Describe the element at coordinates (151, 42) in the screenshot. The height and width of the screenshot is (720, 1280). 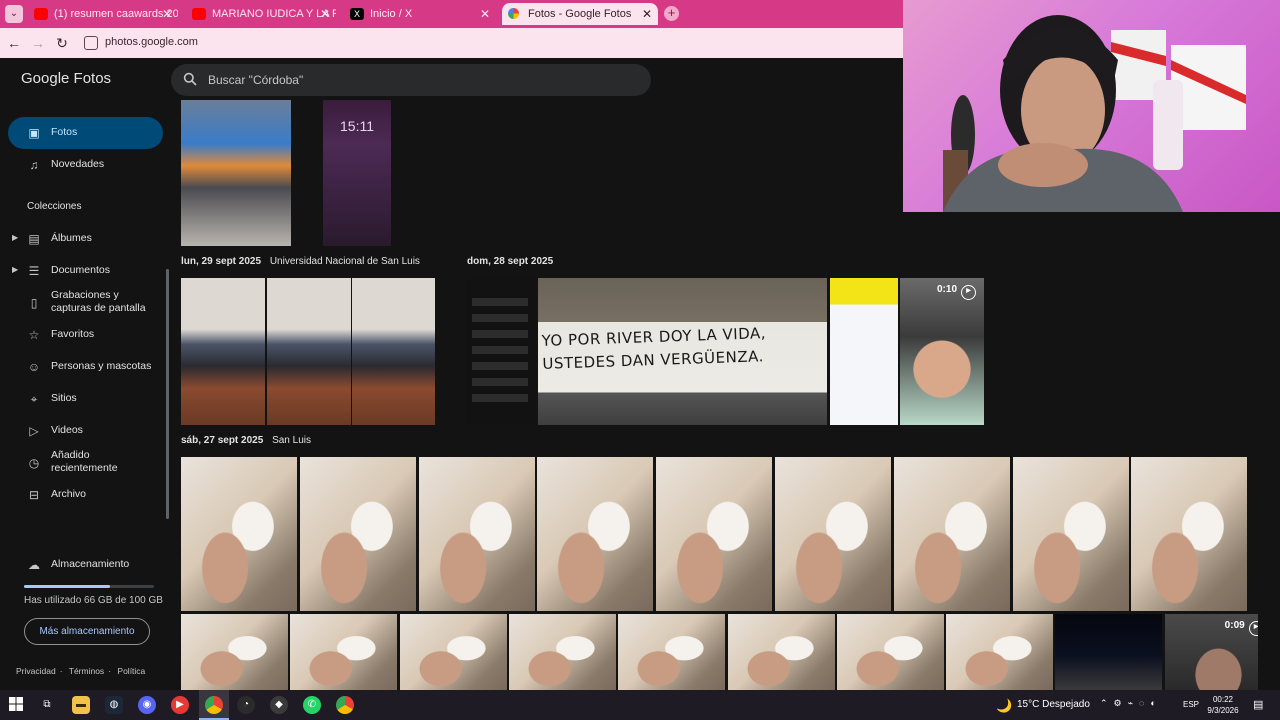
I see `address-bar-url: photos.google.com` at that location.